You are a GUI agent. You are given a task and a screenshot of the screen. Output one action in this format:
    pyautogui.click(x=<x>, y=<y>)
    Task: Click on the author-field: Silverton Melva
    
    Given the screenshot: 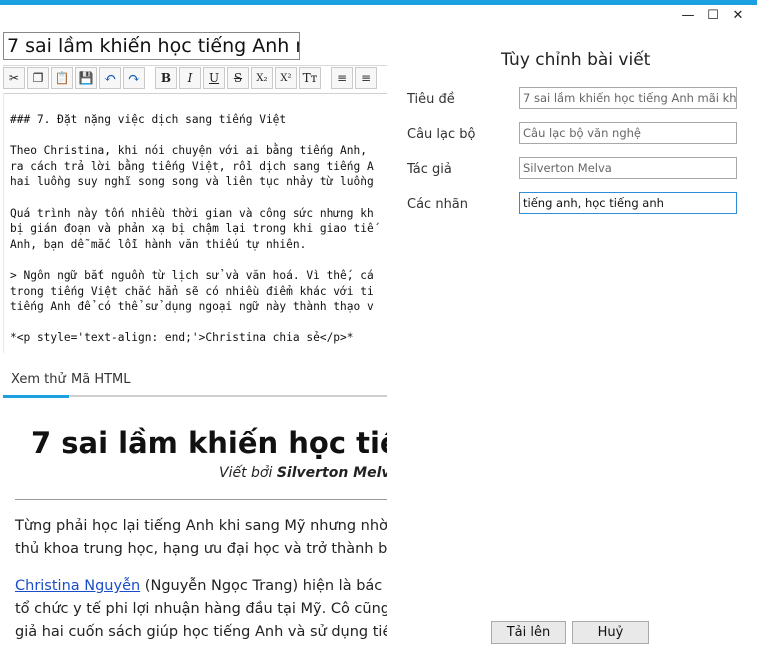 What is the action you would take?
    pyautogui.click(x=628, y=168)
    